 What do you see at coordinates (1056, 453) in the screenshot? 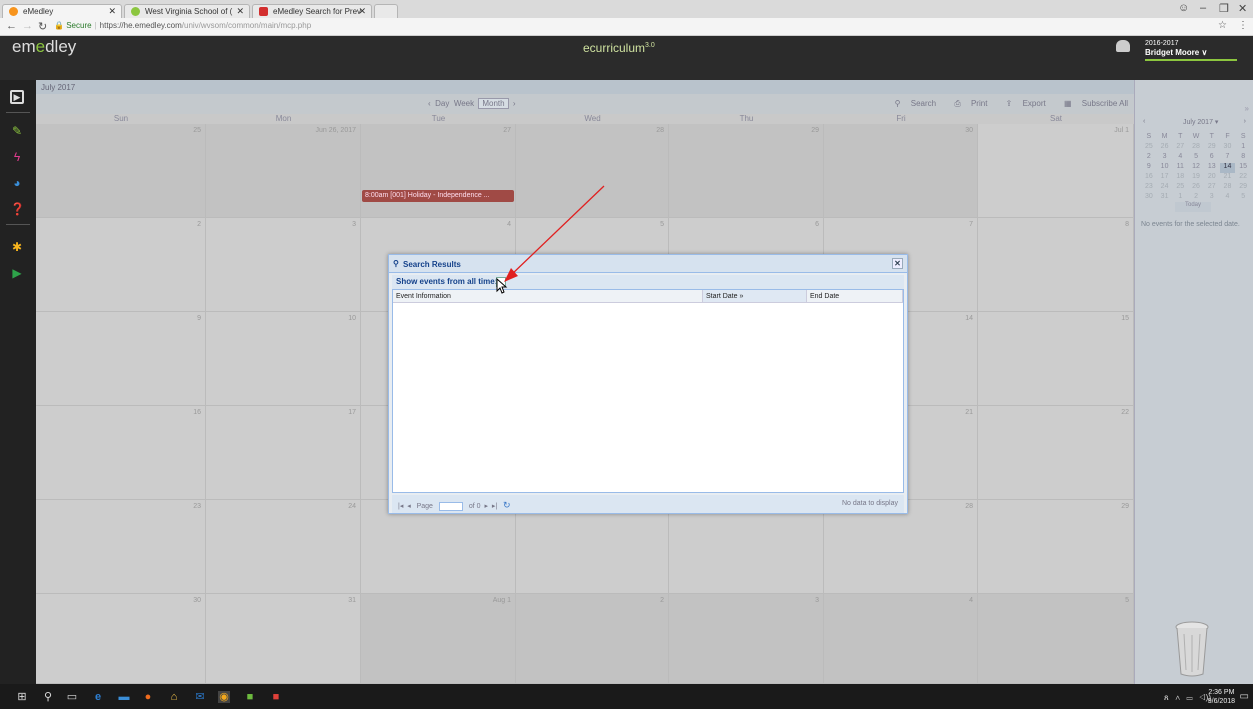
I see `calendar-day-cell: 22` at bounding box center [1056, 453].